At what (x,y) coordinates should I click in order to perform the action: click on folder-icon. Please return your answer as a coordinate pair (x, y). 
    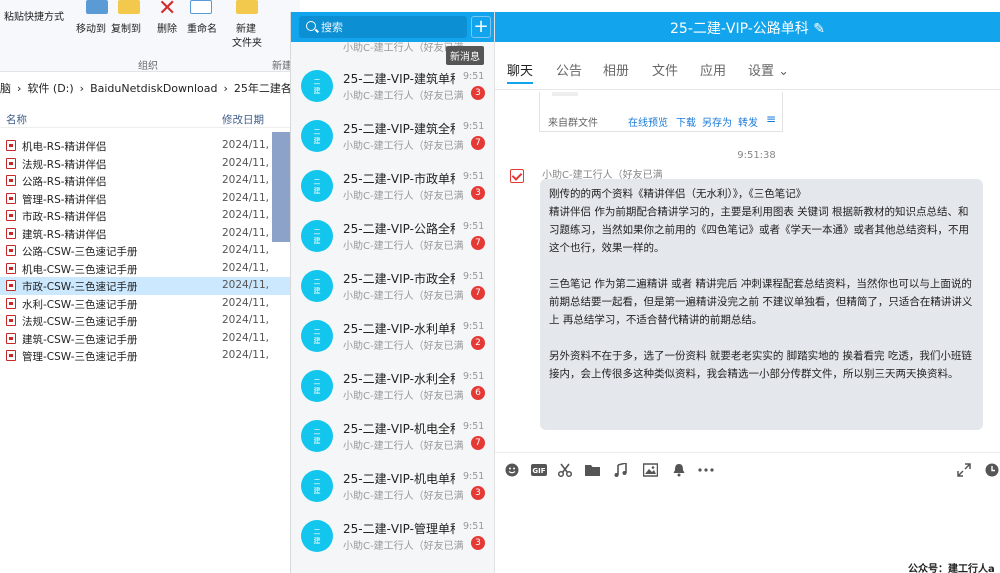
    Looking at the image, I should click on (592, 470).